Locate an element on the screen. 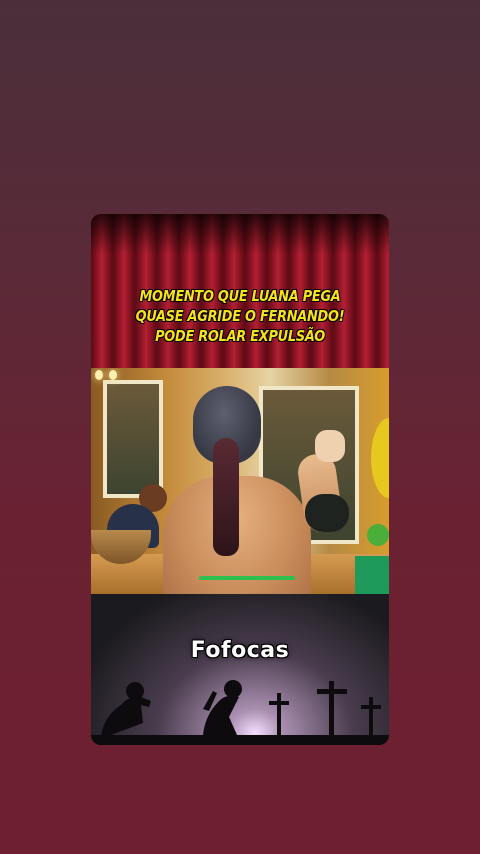 Image resolution: width=480 pixels, height=854 pixels. fofocas-banner: Fofocas is located at coordinates (240, 669).